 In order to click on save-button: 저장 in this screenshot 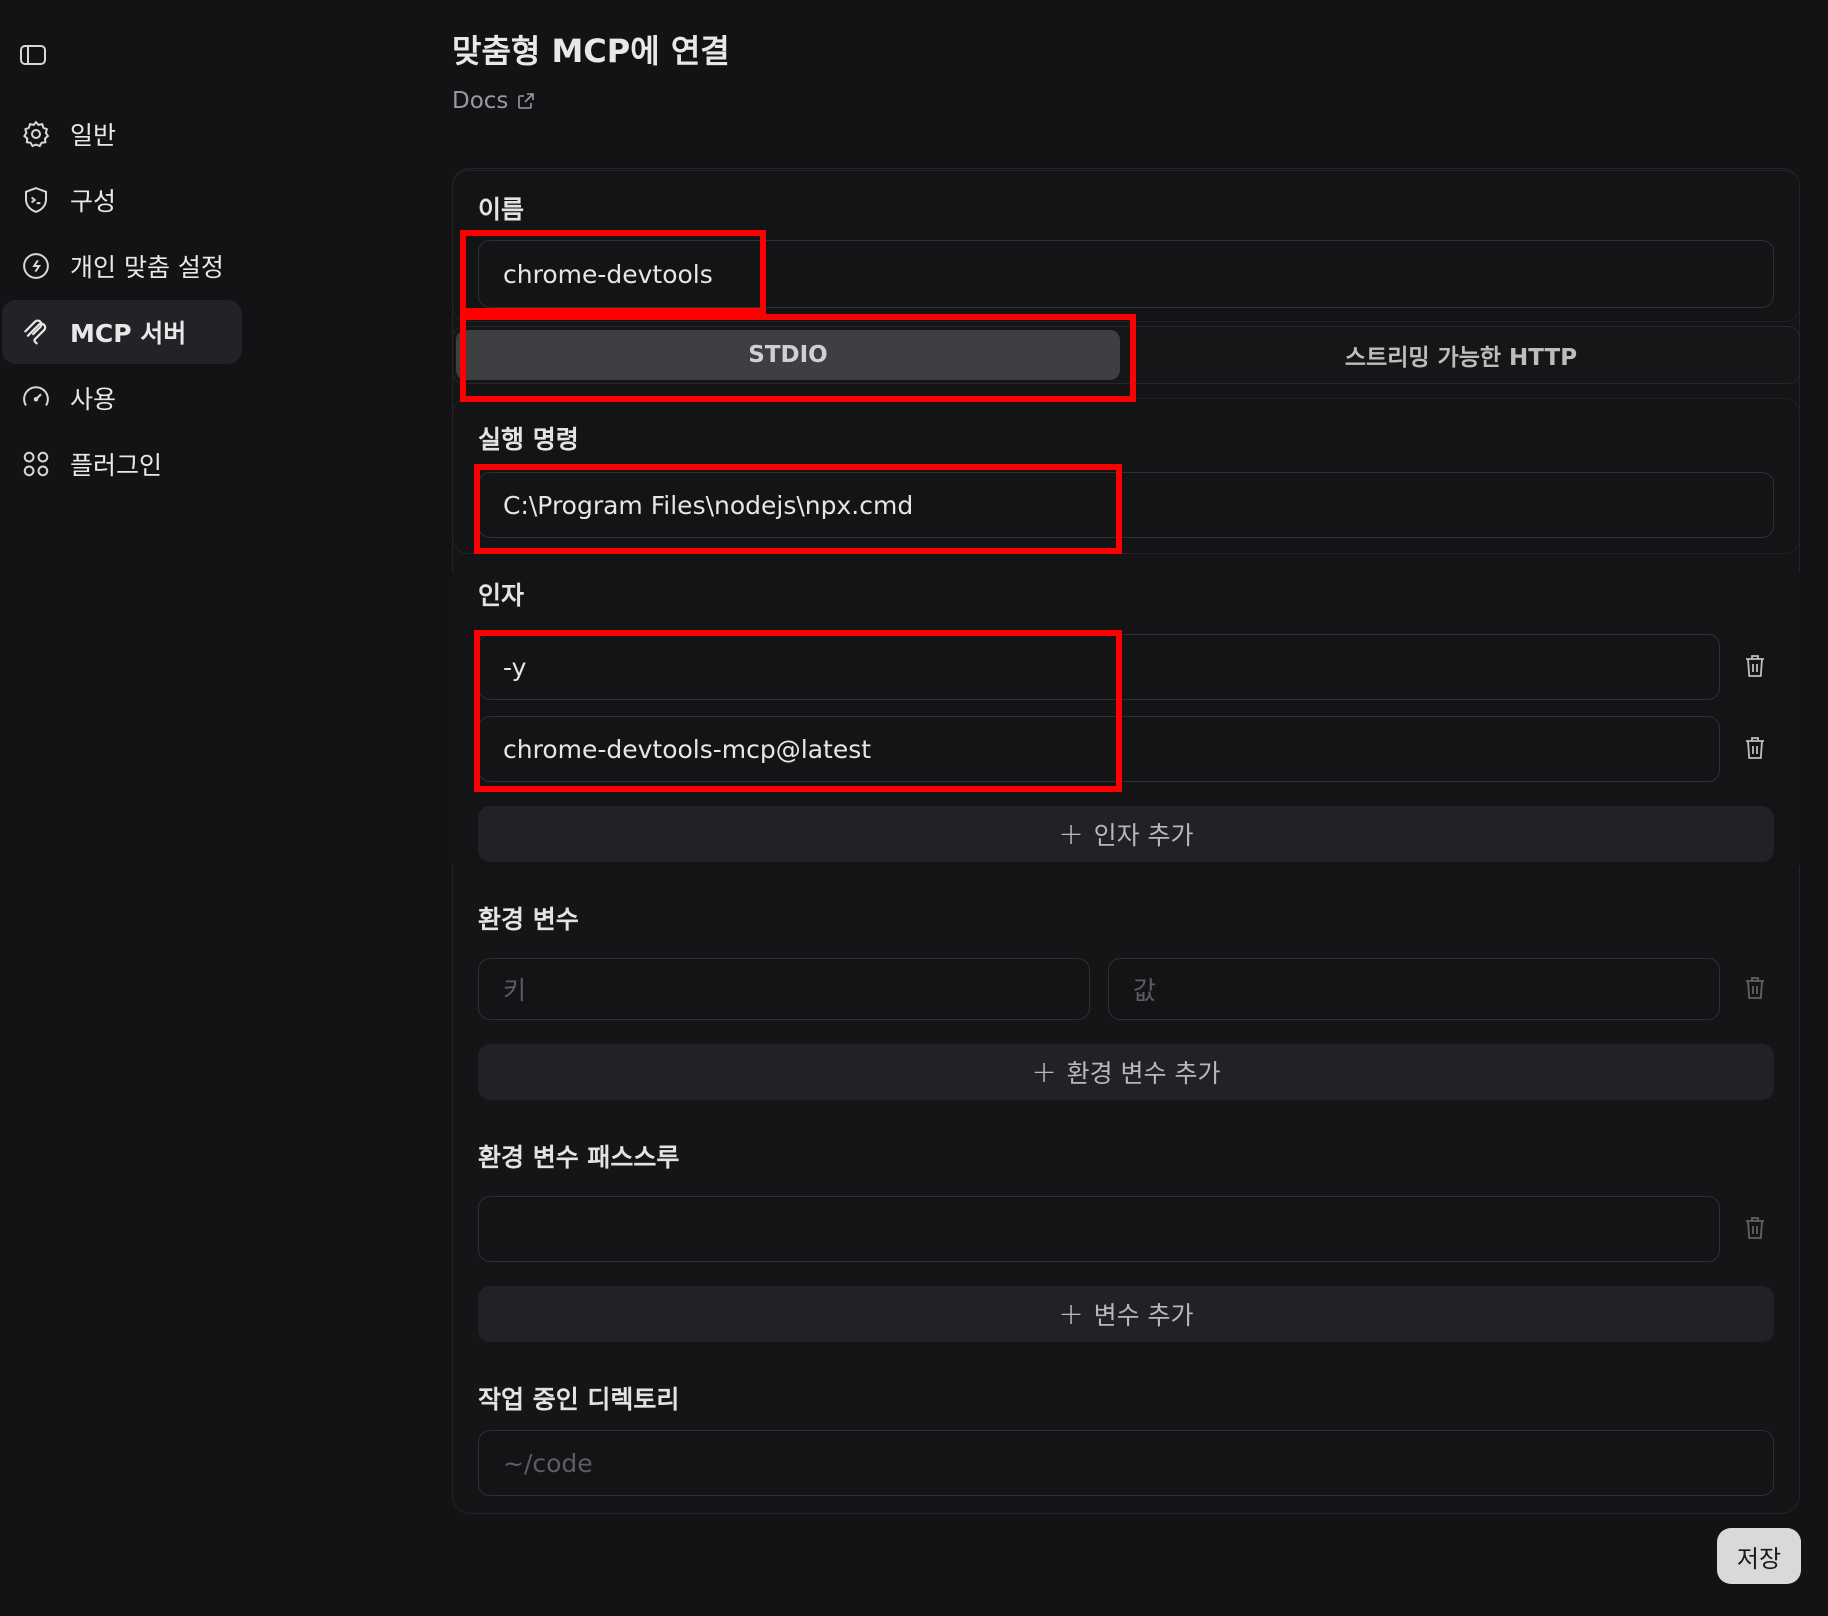, I will do `click(1759, 1556)`.